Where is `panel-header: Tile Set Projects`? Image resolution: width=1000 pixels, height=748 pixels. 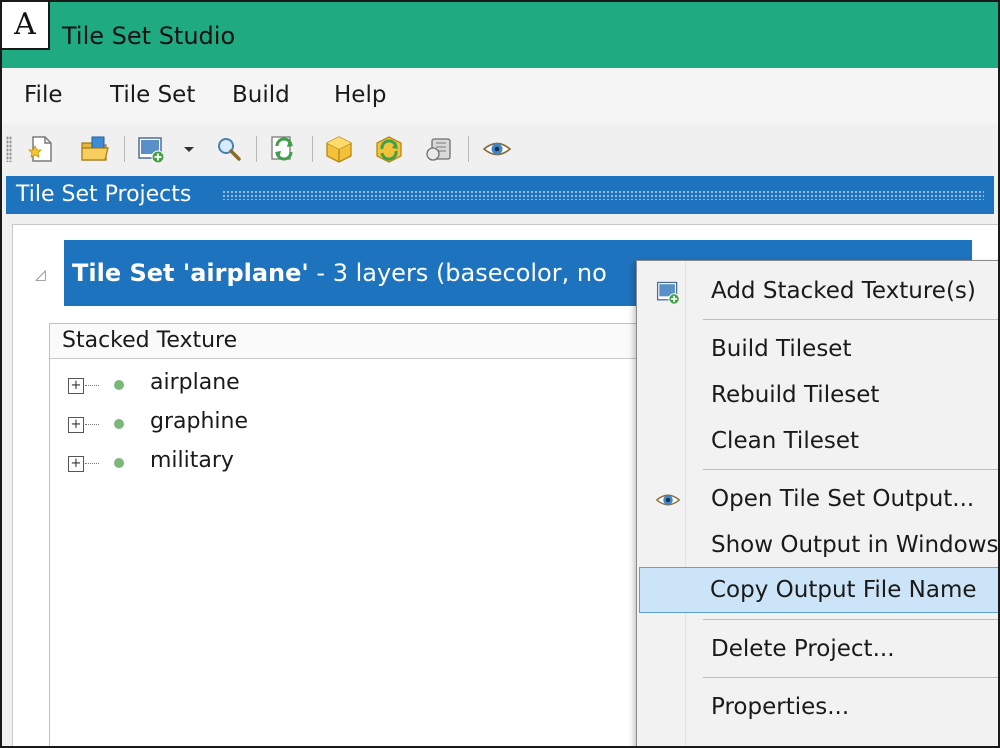
panel-header: Tile Set Projects is located at coordinates (500, 195).